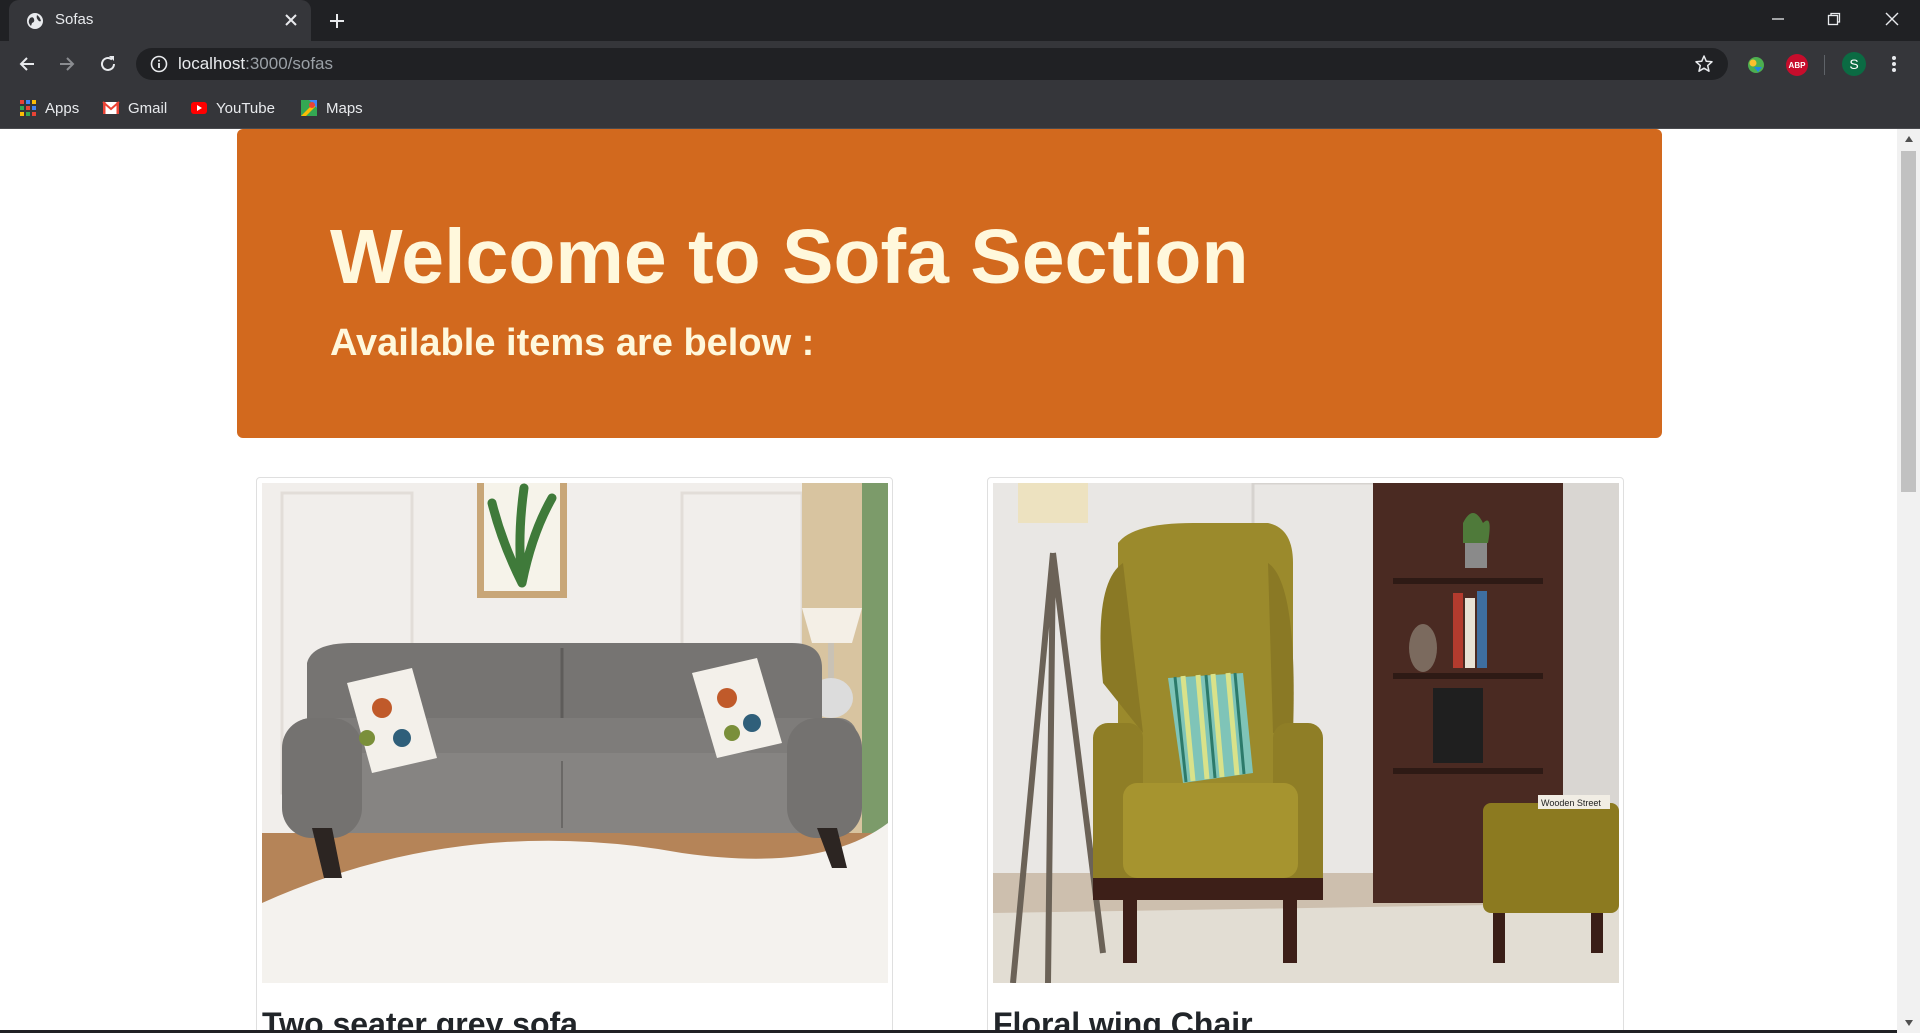  What do you see at coordinates (1854, 64) in the screenshot?
I see `profile-avatar: S` at bounding box center [1854, 64].